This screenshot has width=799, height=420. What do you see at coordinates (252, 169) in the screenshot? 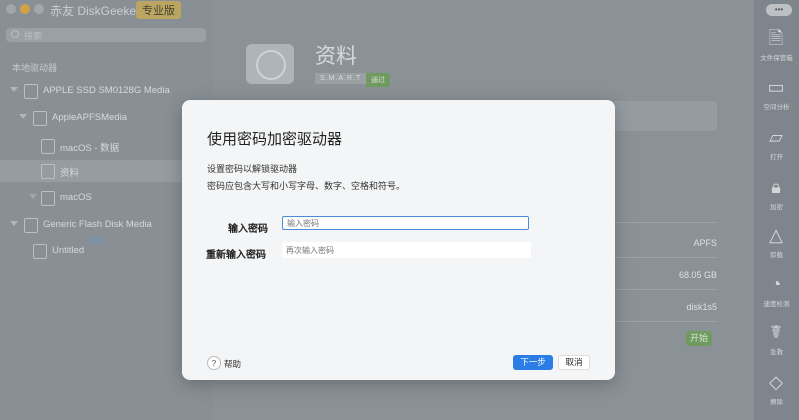
I see `dialog-description: 设置密码以解锁驱动器` at bounding box center [252, 169].